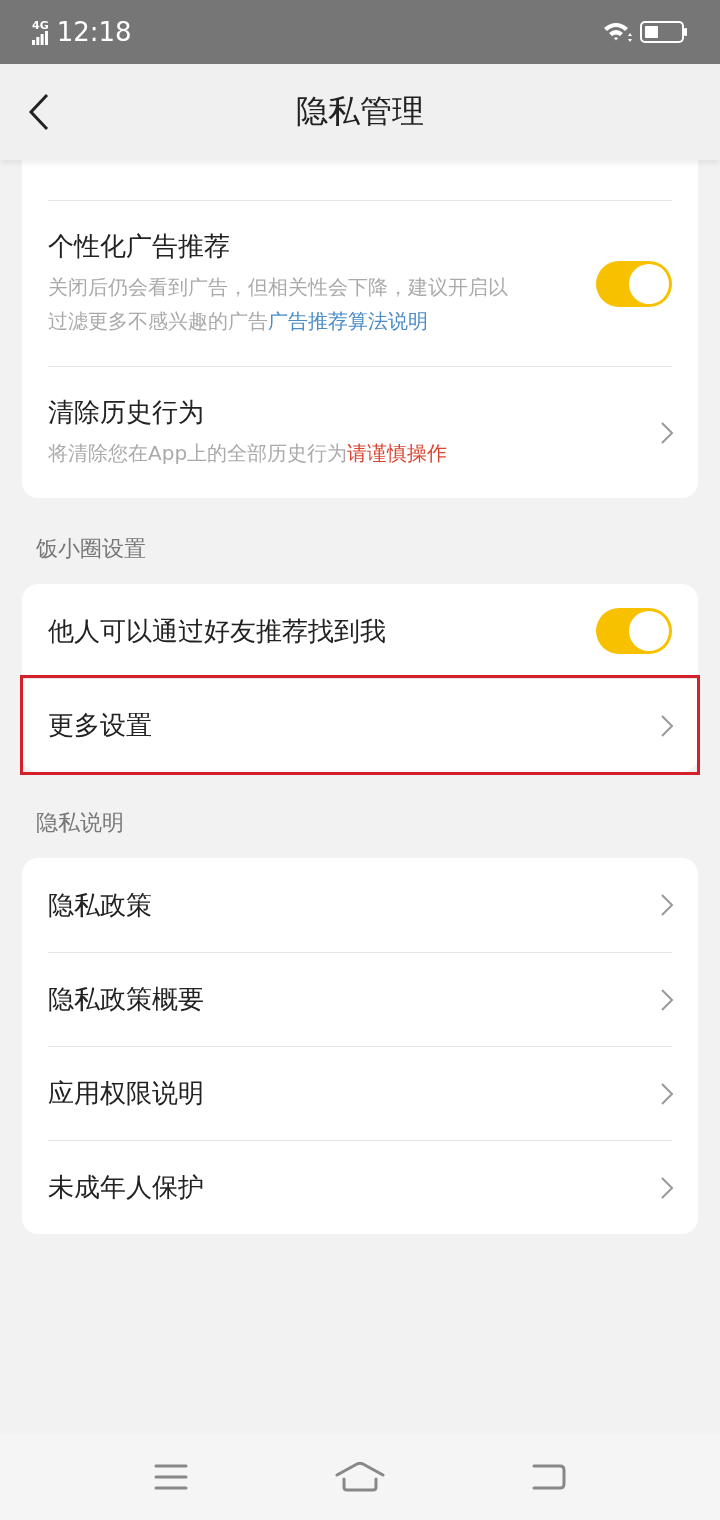  Describe the element at coordinates (126, 412) in the screenshot. I see `setting-title: 清除历史行为` at that location.